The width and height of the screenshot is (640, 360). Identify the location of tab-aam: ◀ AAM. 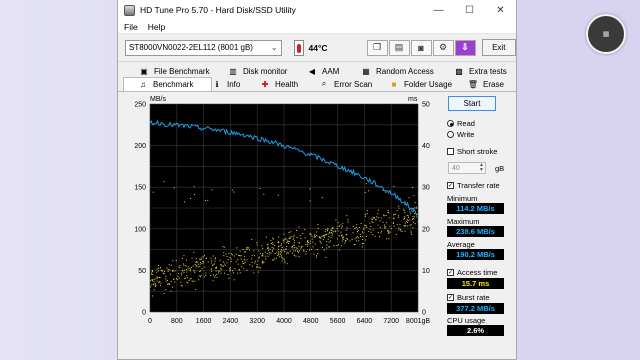
(323, 71).